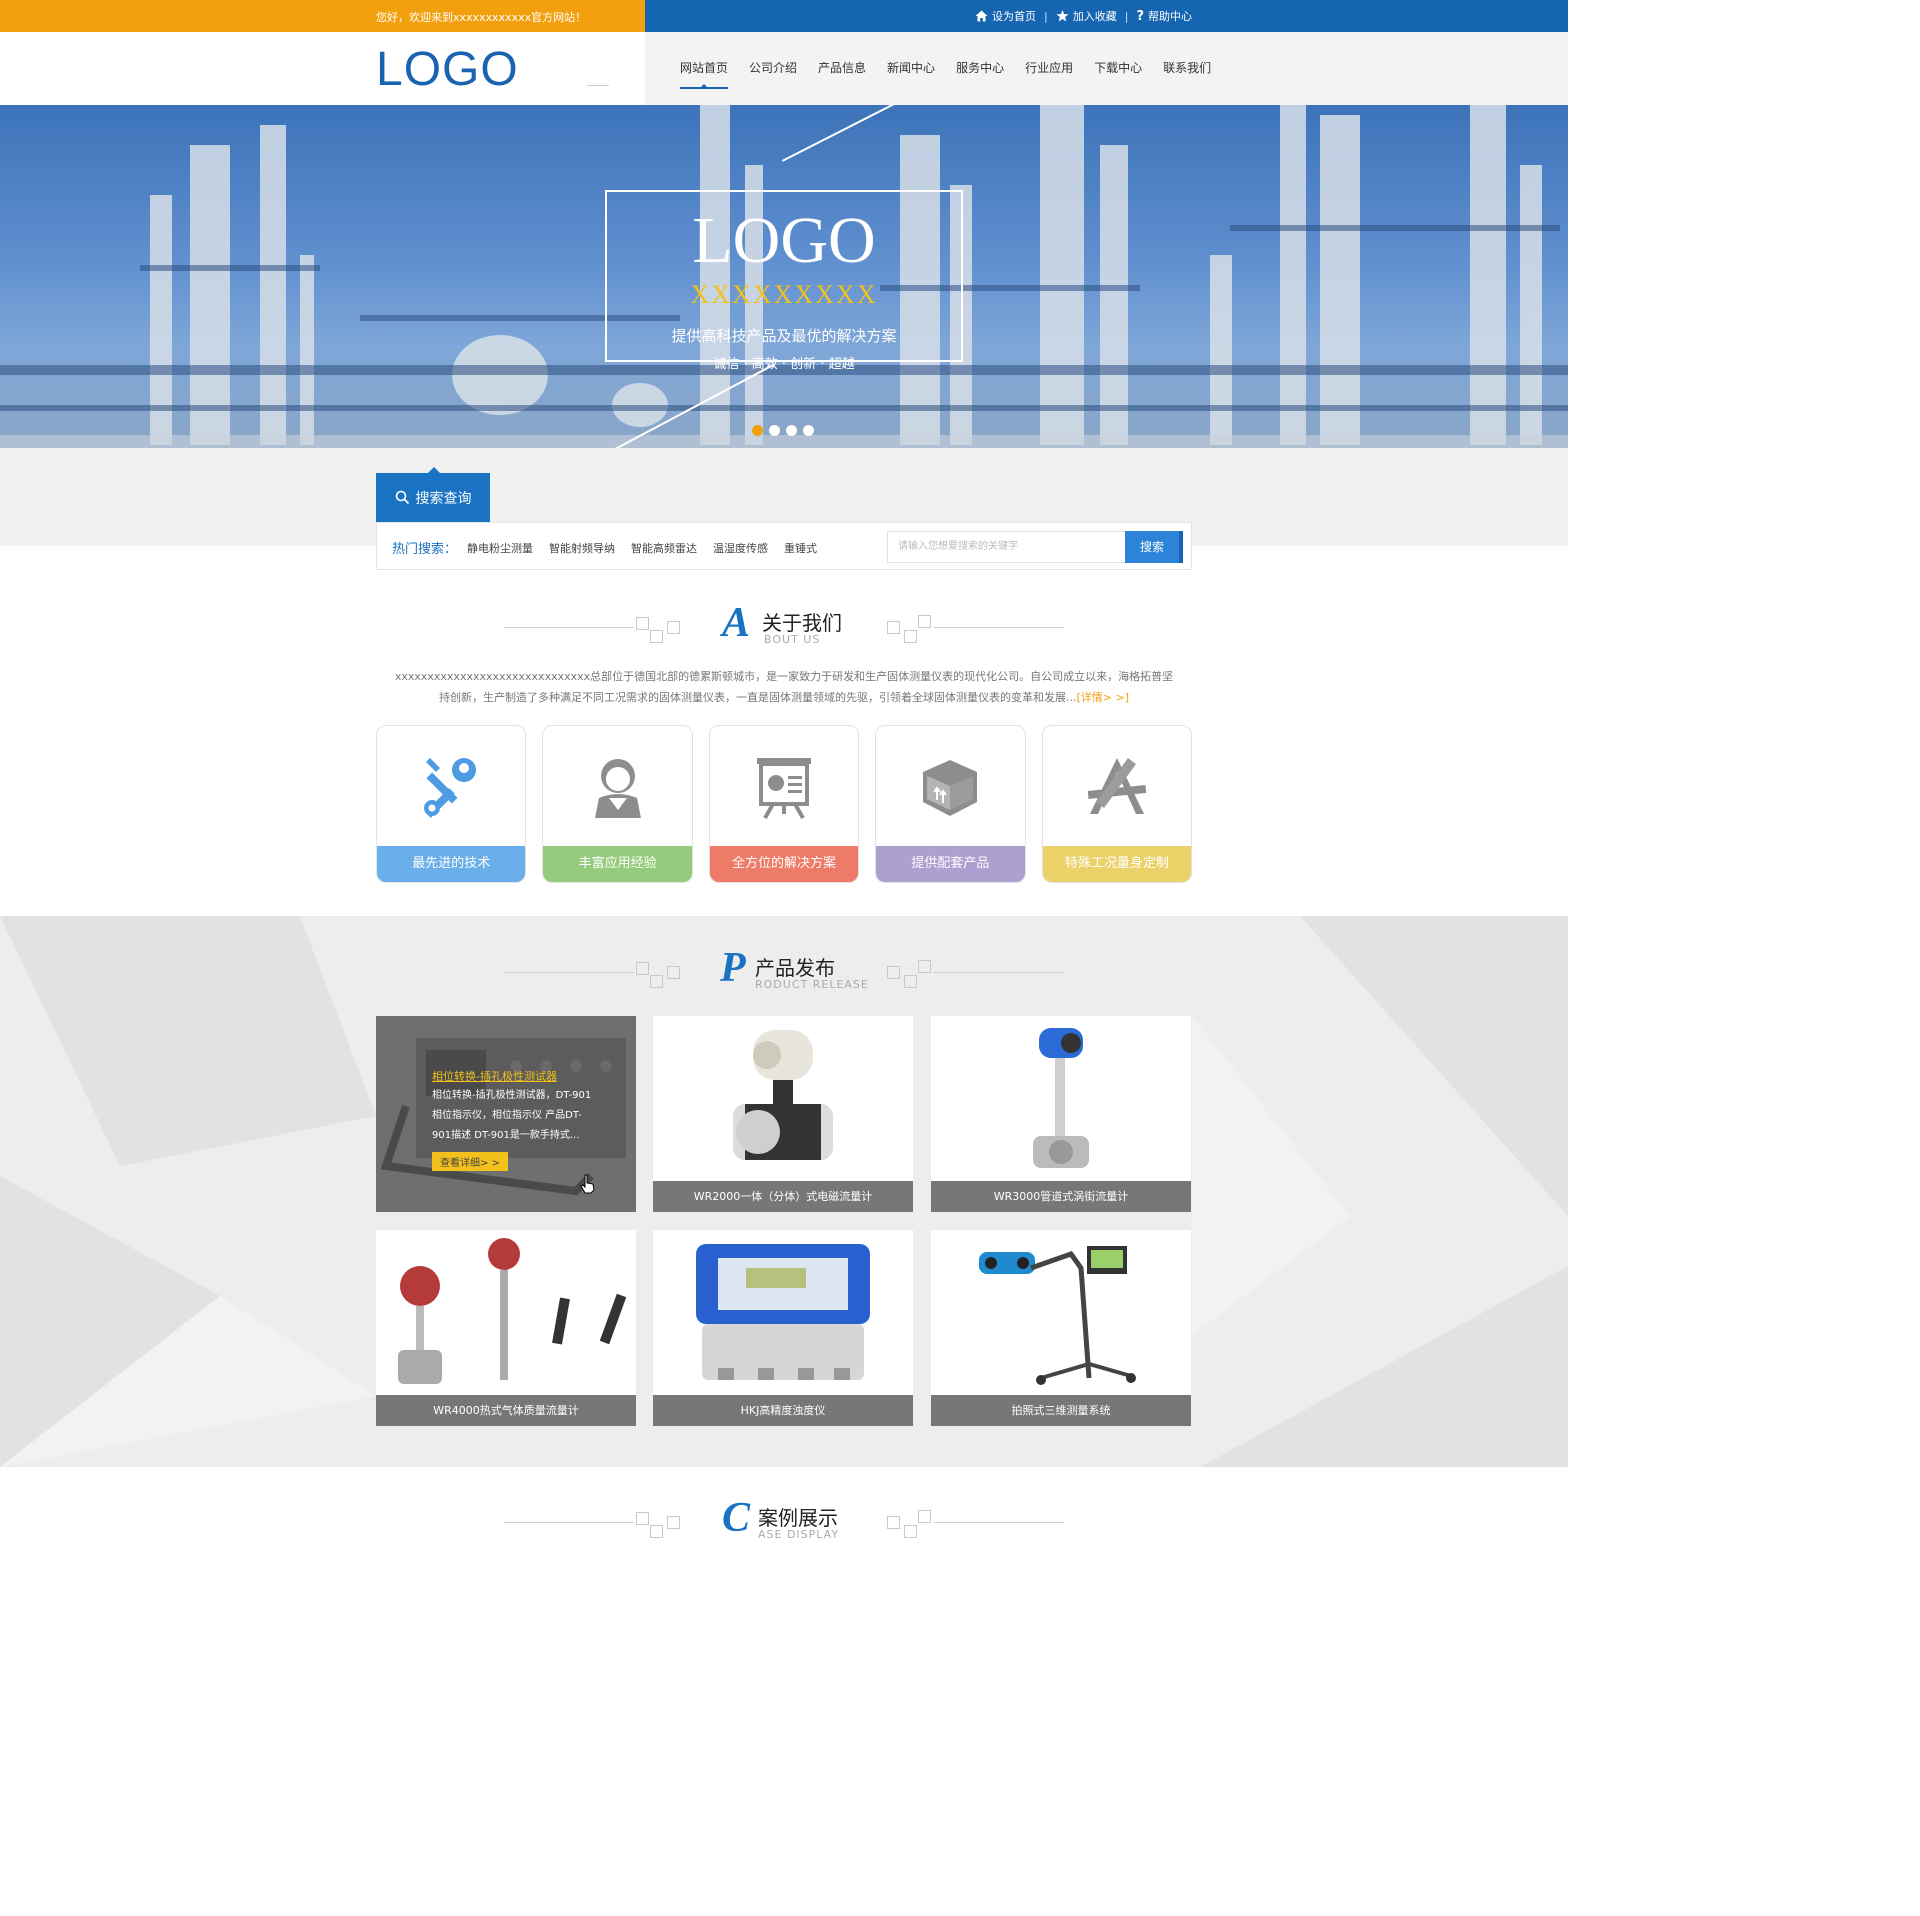  I want to click on cursor-hand-icon, so click(587, 1184).